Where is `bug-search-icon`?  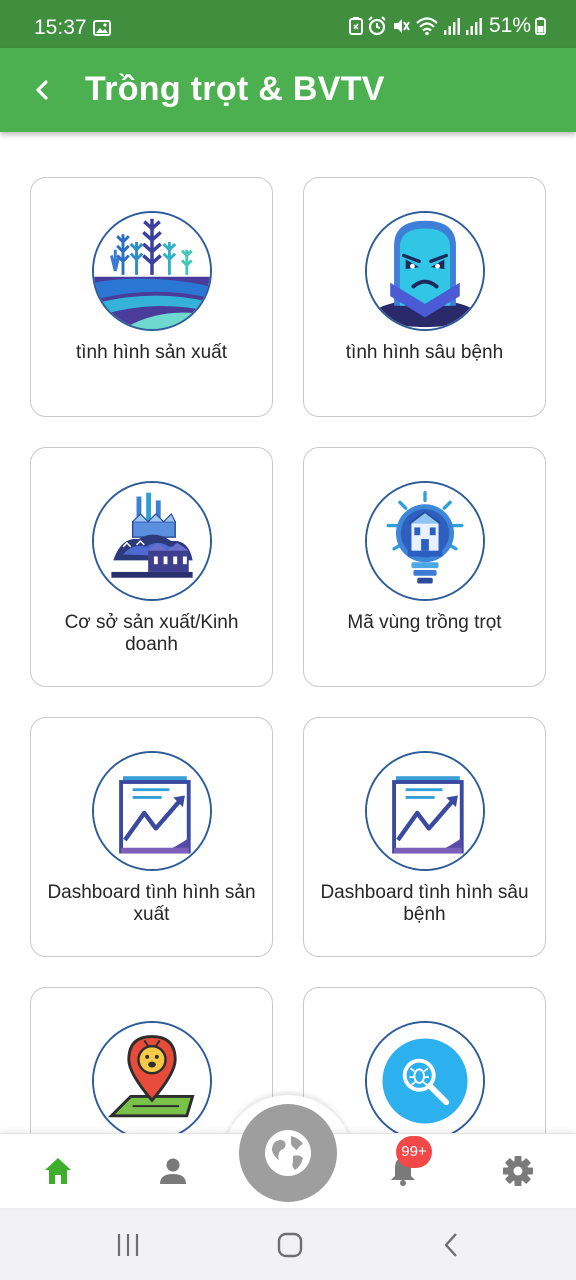 bug-search-icon is located at coordinates (425, 1081).